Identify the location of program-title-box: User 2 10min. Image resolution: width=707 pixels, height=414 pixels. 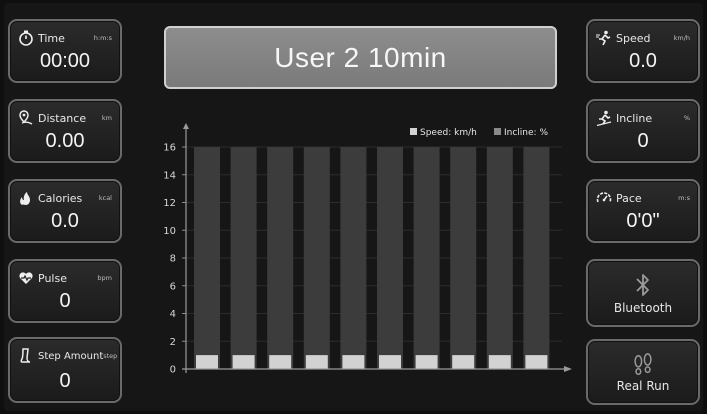
(360, 57).